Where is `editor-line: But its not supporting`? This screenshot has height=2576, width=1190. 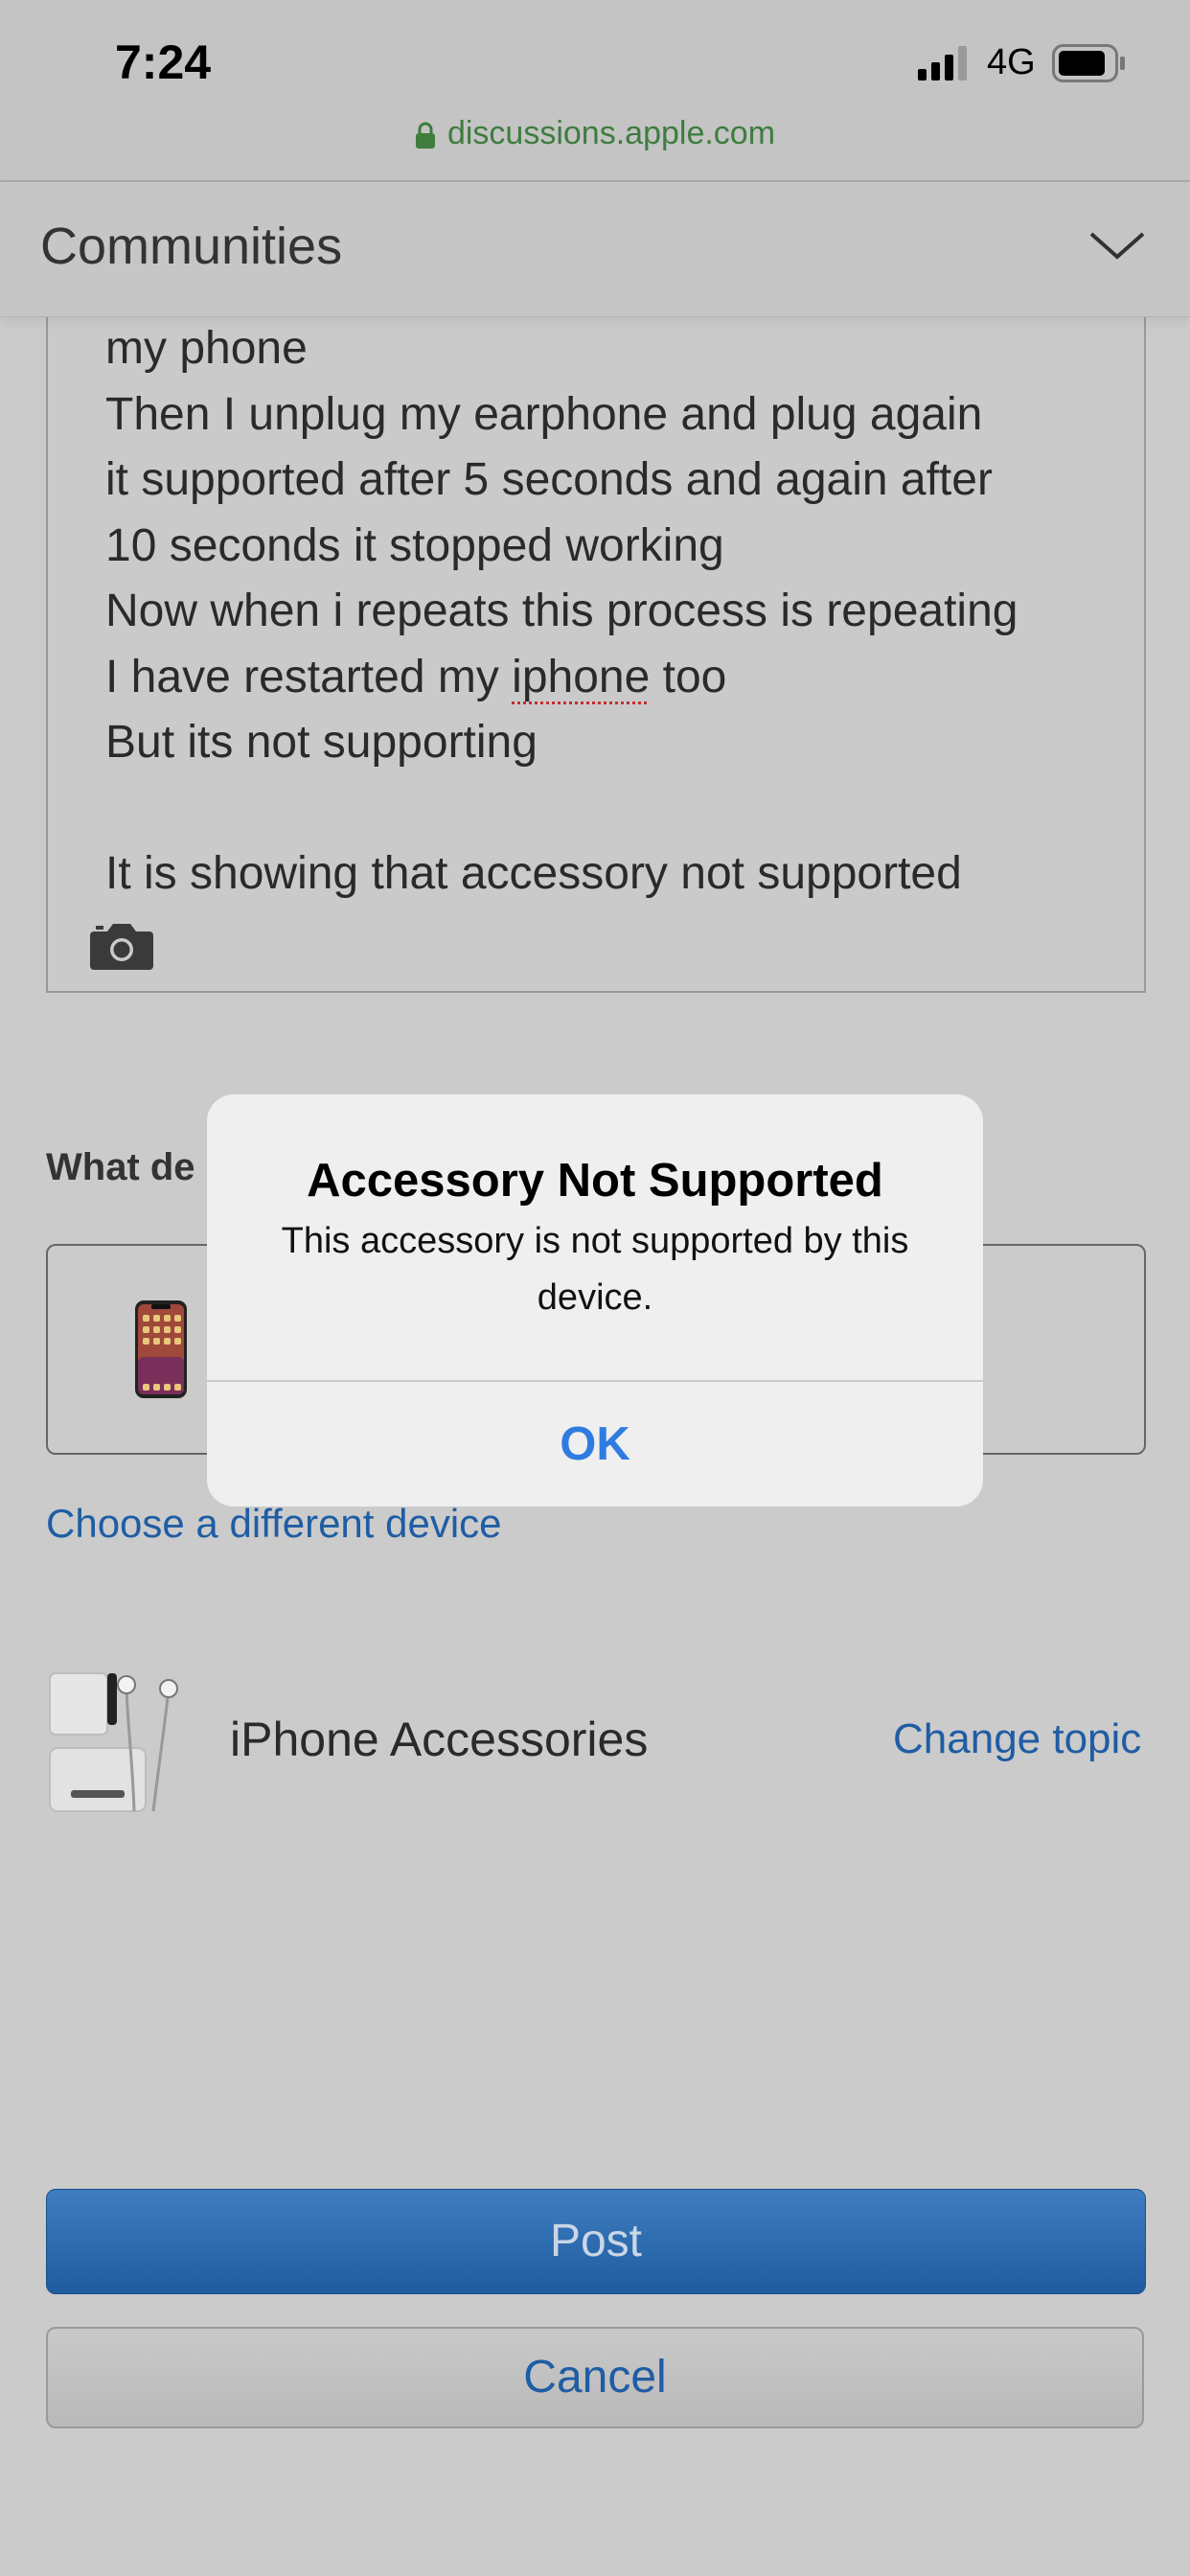
editor-line: But its not supporting is located at coordinates (321, 742).